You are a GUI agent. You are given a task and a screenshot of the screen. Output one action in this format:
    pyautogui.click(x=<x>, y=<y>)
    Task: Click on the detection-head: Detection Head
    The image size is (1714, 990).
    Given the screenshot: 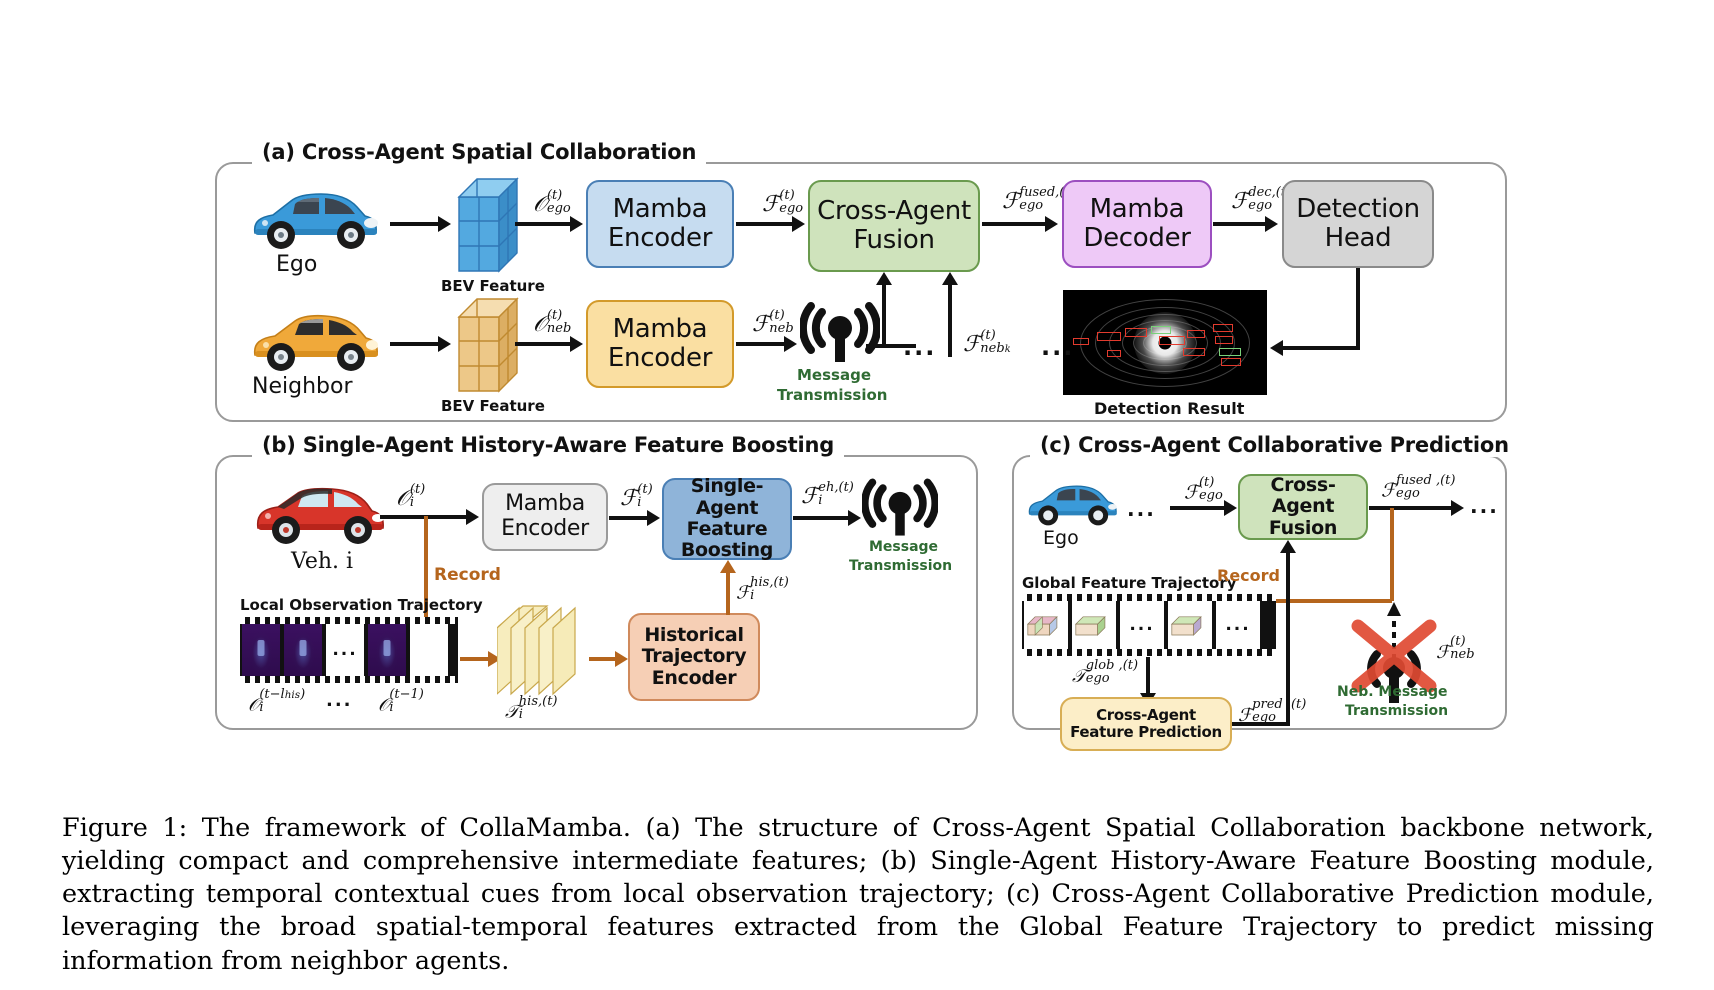 What is the action you would take?
    pyautogui.click(x=1358, y=224)
    